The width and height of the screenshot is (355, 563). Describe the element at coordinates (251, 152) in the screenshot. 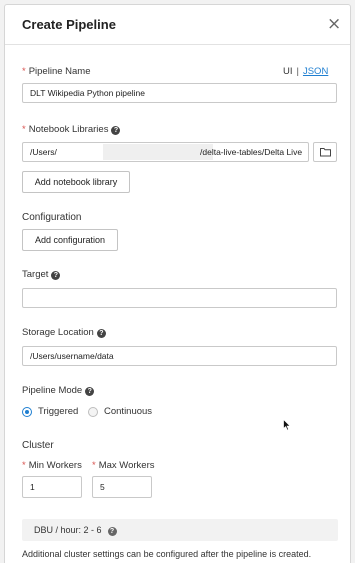

I see `notebook-path-end: /delta-live-tables/Delta Live` at that location.